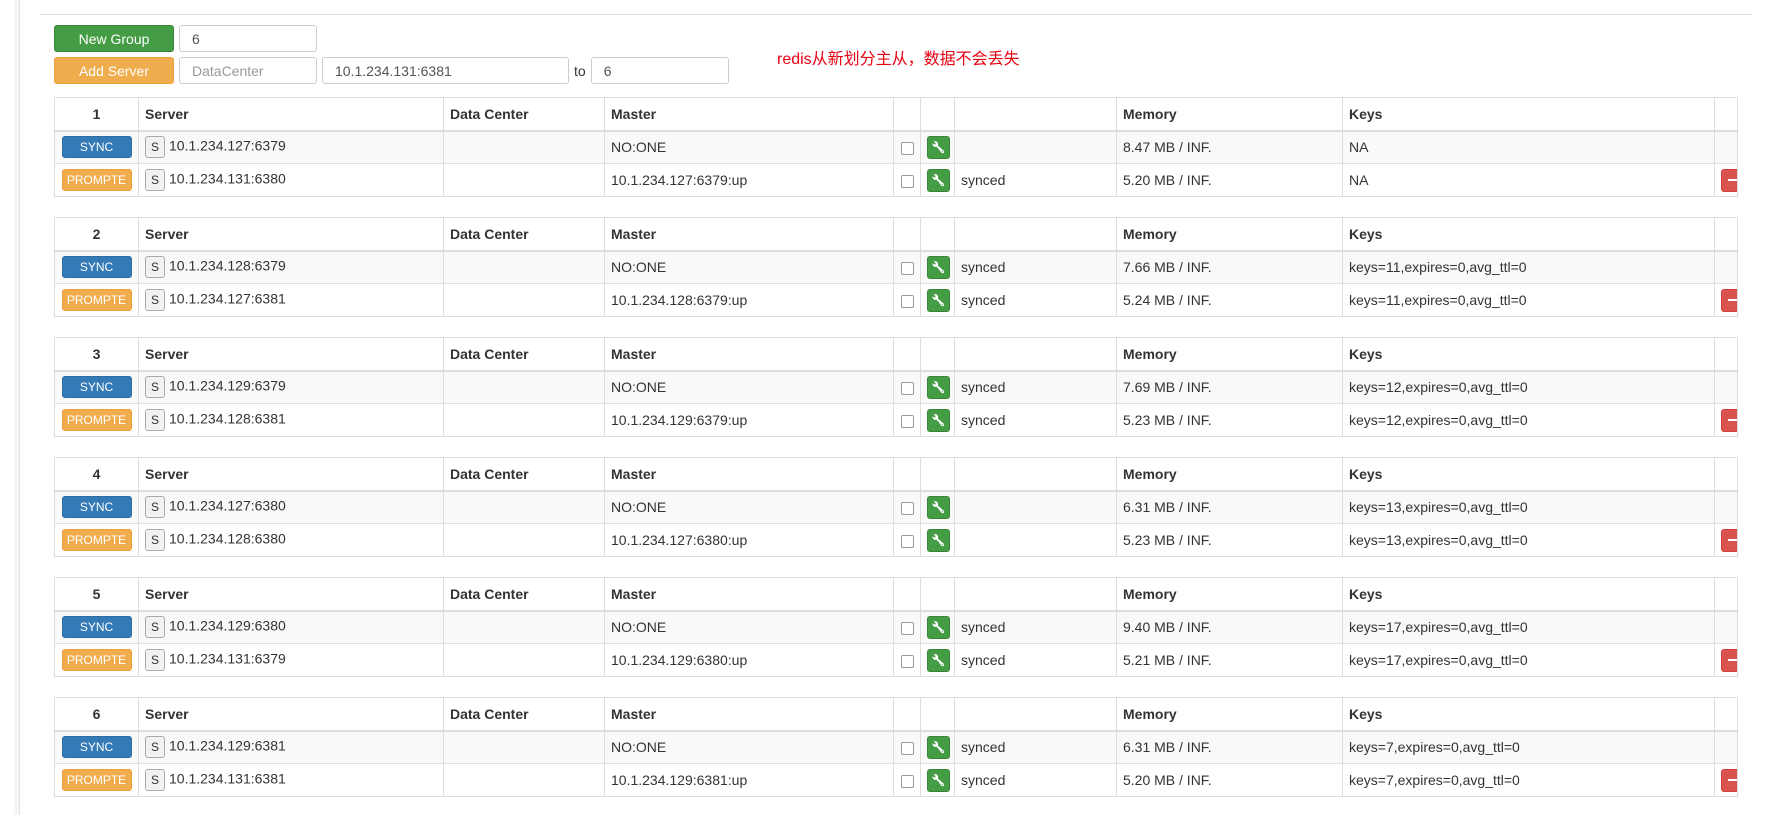  I want to click on add-server-button: Add Server, so click(114, 70).